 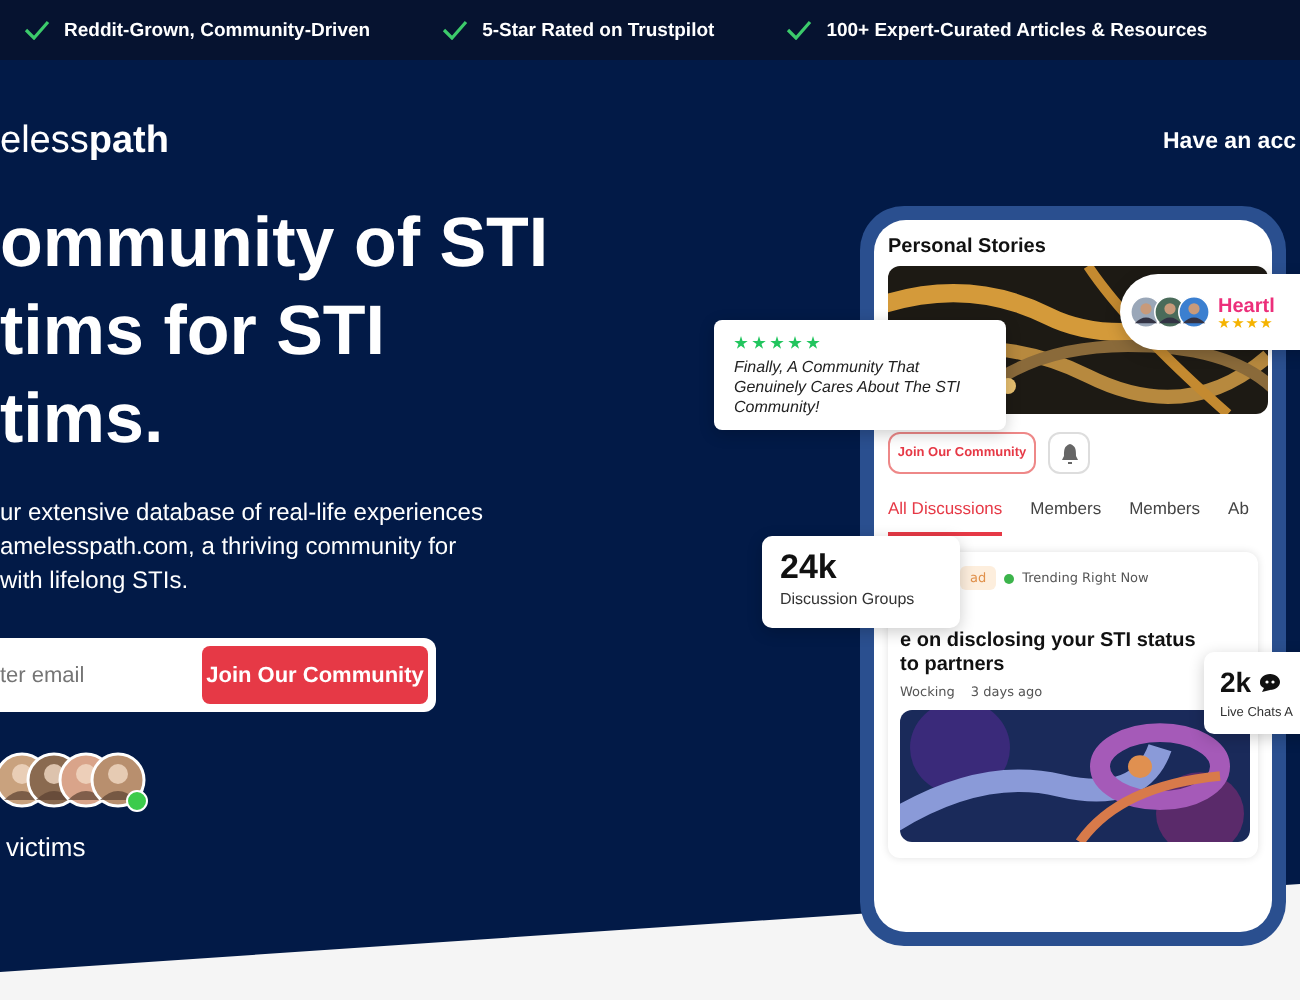 What do you see at coordinates (242, 547) in the screenshot?
I see `description: ur extensive database of real-life experiences amelesspath.com, a thriving community for with lifelong STIs.` at bounding box center [242, 547].